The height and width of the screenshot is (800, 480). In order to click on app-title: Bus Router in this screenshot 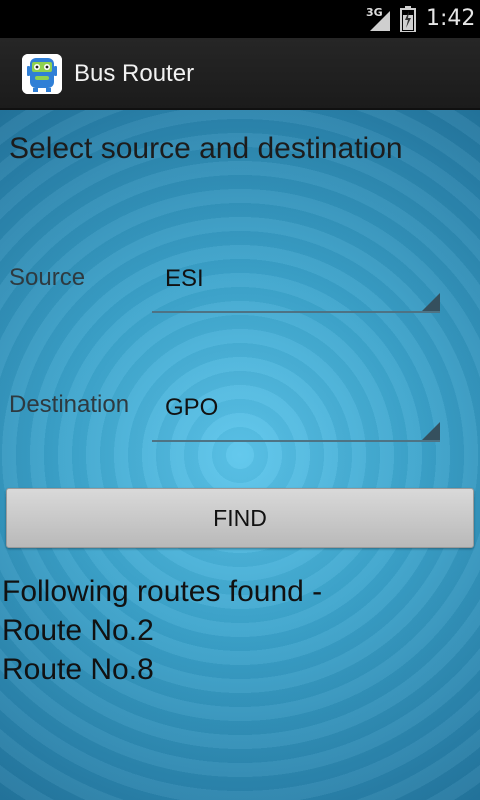, I will do `click(134, 73)`.